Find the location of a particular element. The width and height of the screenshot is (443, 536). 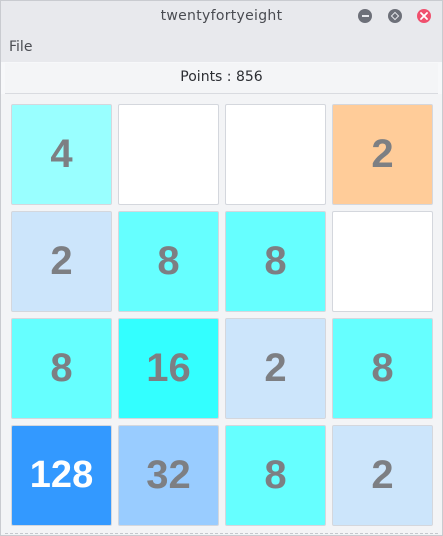

close-button is located at coordinates (424, 16).